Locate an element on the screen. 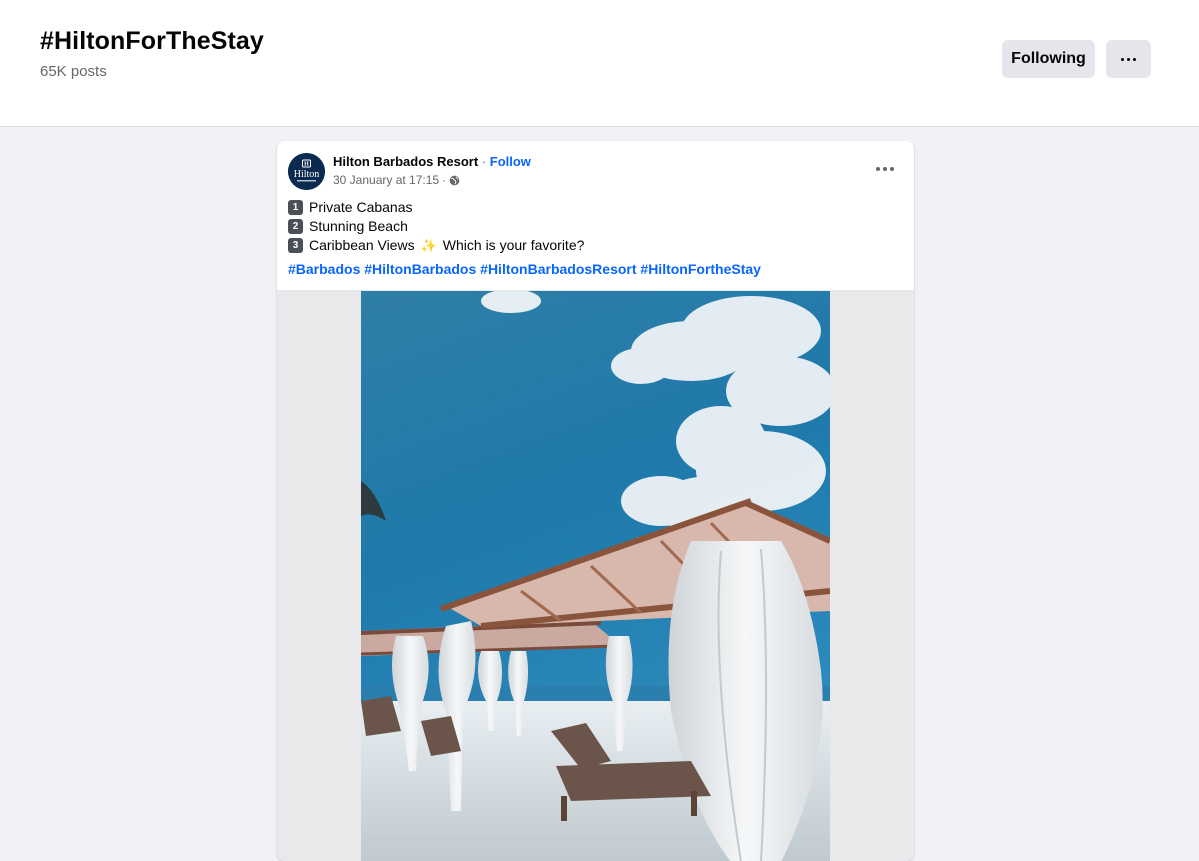 This screenshot has width=1199, height=861. sparkles-icon: ✨ is located at coordinates (428, 245).